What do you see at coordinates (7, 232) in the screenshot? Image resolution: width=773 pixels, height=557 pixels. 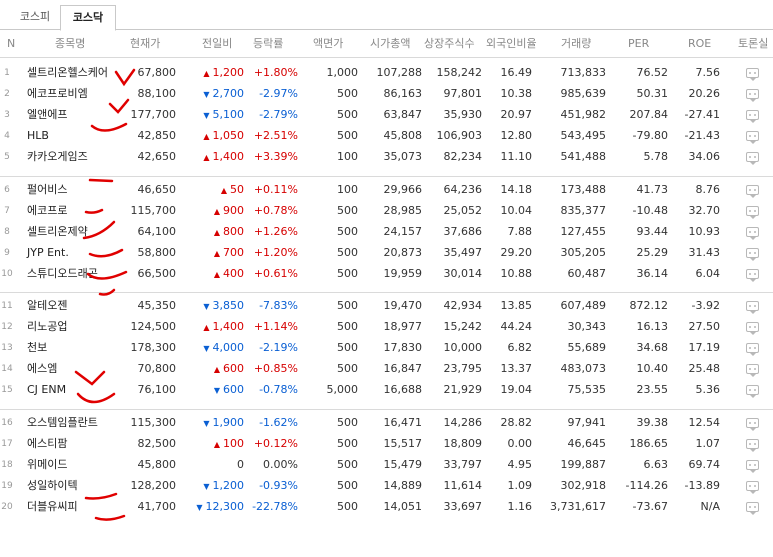 I see `row-number: 8` at bounding box center [7, 232].